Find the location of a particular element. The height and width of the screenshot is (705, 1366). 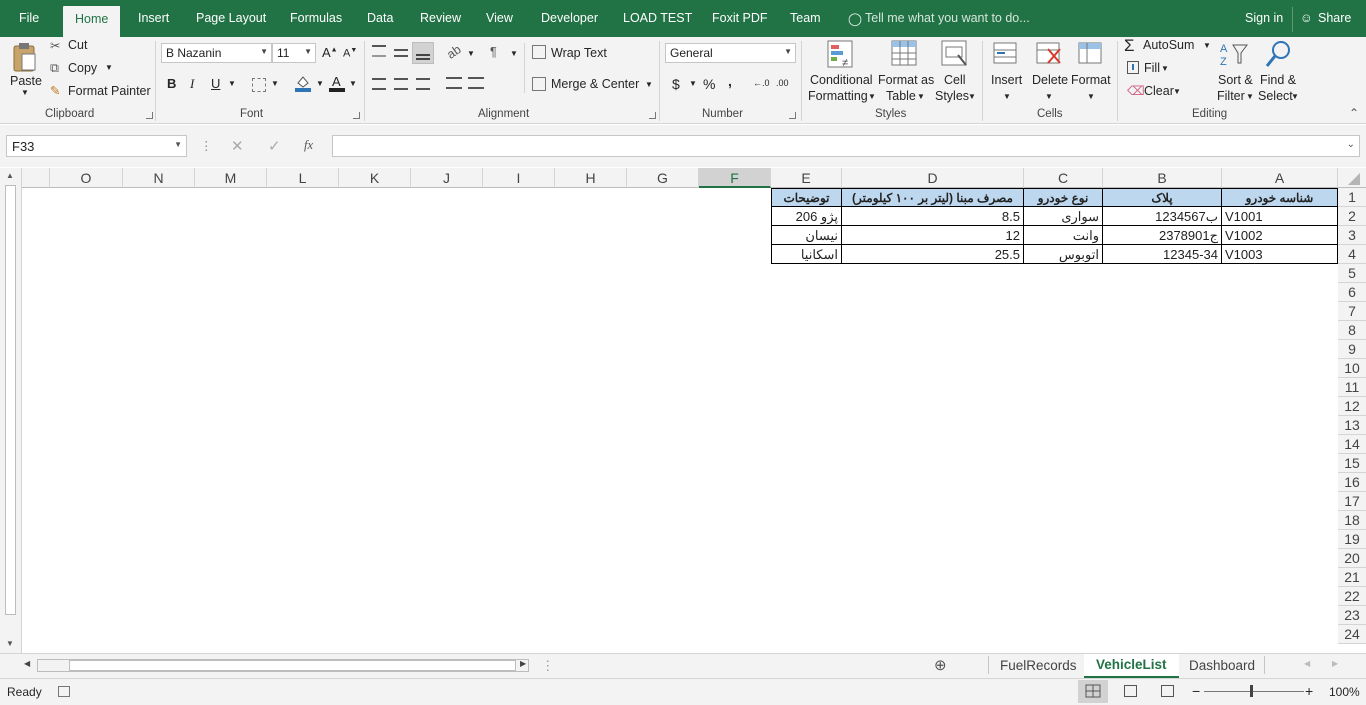

tab-view: View is located at coordinates (499, 18).